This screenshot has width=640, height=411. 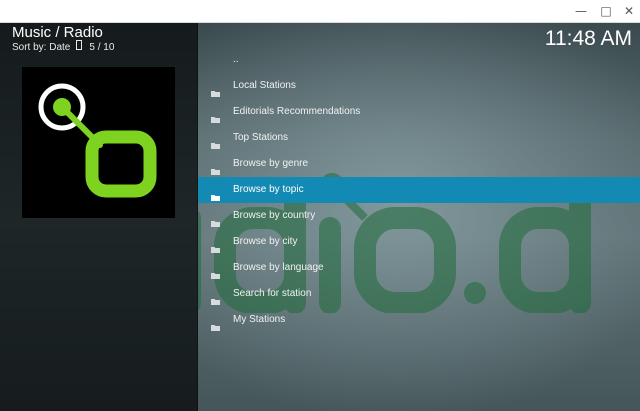 What do you see at coordinates (419, 242) in the screenshot?
I see `list-item-city: Browse by city` at bounding box center [419, 242].